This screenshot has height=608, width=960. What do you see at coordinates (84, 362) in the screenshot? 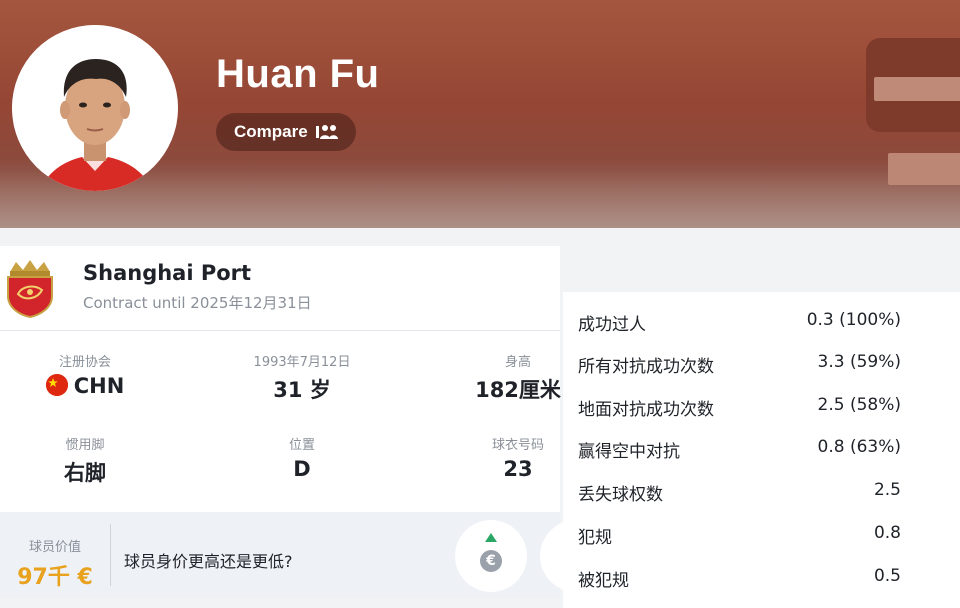
I see `info-label: 注册协会` at bounding box center [84, 362].